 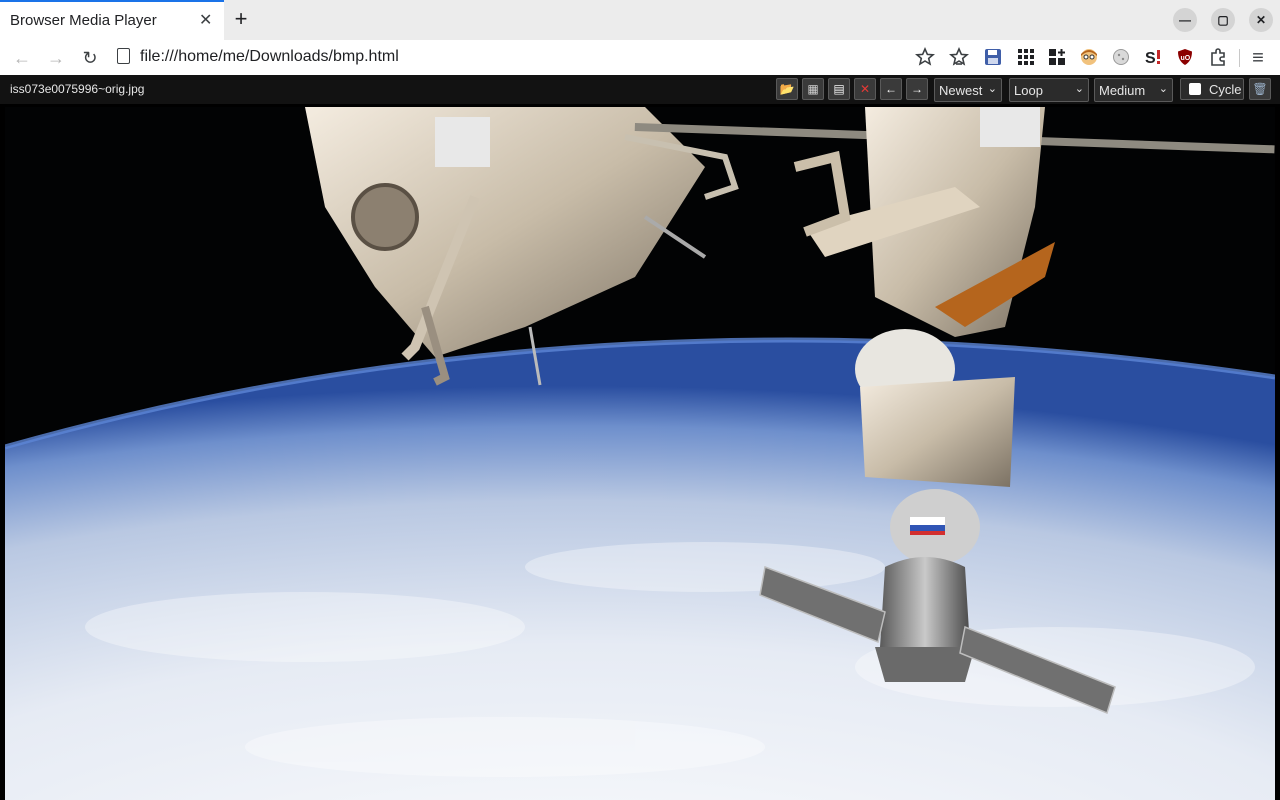 I want to click on reading-list-icon, so click(x=959, y=57).